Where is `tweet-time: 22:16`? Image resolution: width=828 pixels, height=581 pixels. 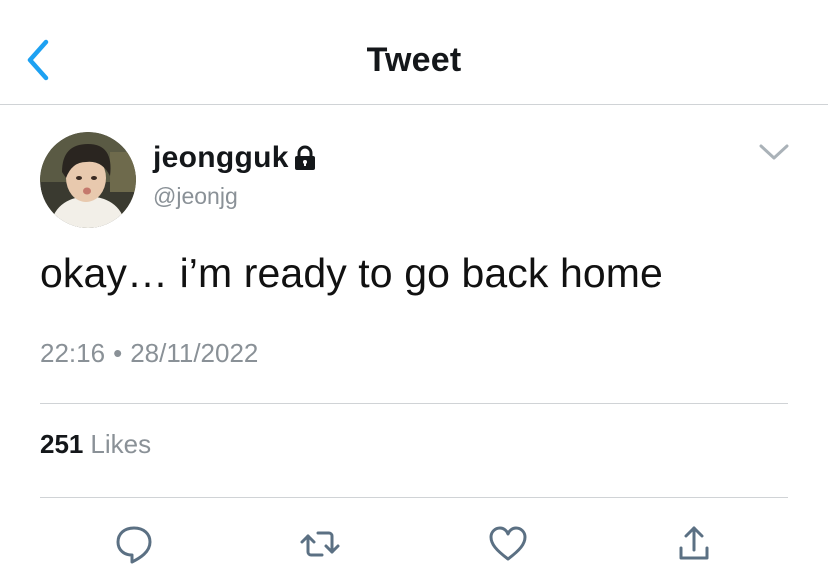
tweet-time: 22:16 is located at coordinates (73, 353).